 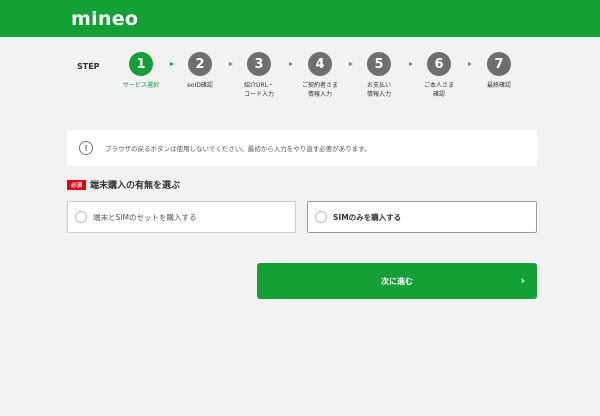 I want to click on step-heading: STEP, so click(x=88, y=66).